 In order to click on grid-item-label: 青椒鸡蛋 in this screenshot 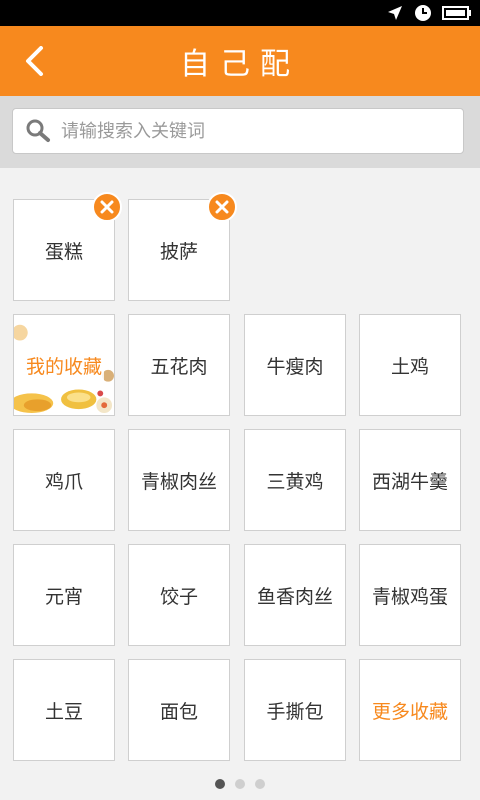, I will do `click(409, 596)`.